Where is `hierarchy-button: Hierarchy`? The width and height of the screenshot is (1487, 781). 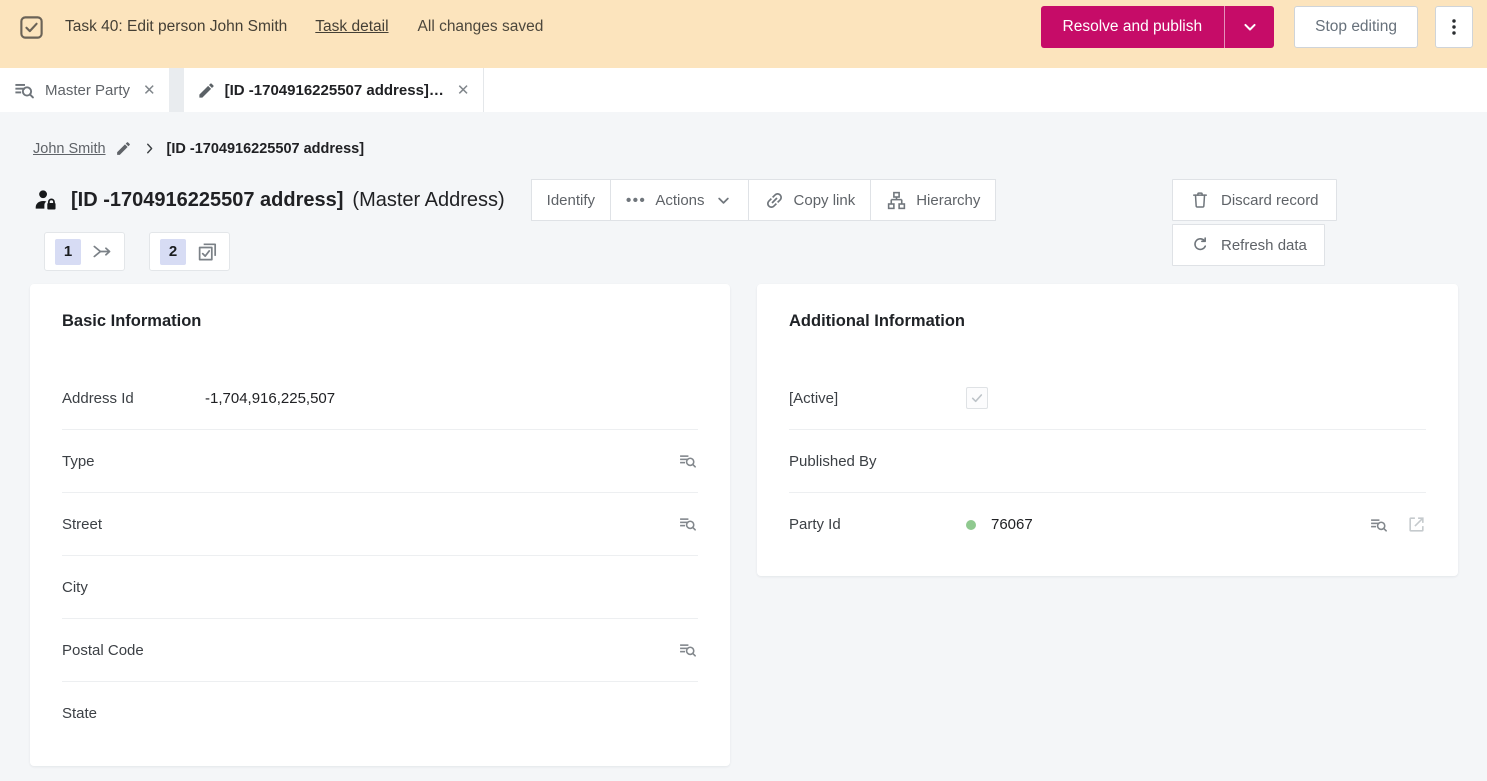
hierarchy-button: Hierarchy is located at coordinates (933, 200).